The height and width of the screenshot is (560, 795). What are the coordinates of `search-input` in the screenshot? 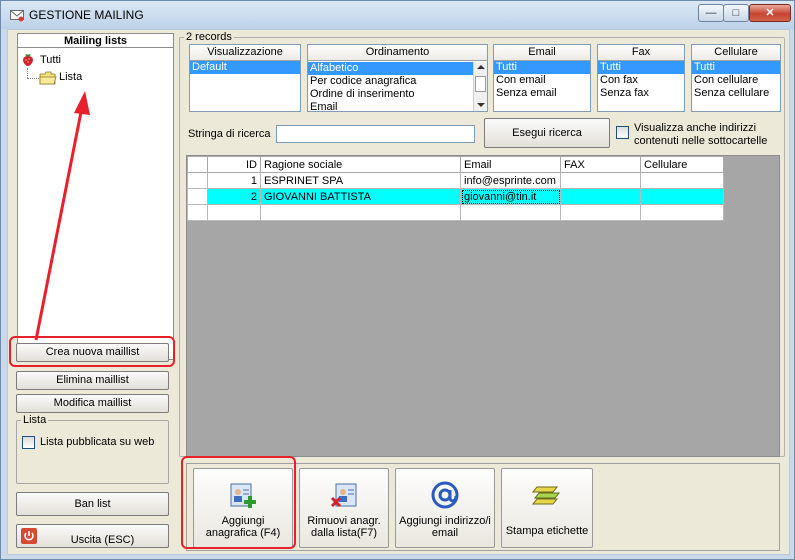 It's located at (375, 134).